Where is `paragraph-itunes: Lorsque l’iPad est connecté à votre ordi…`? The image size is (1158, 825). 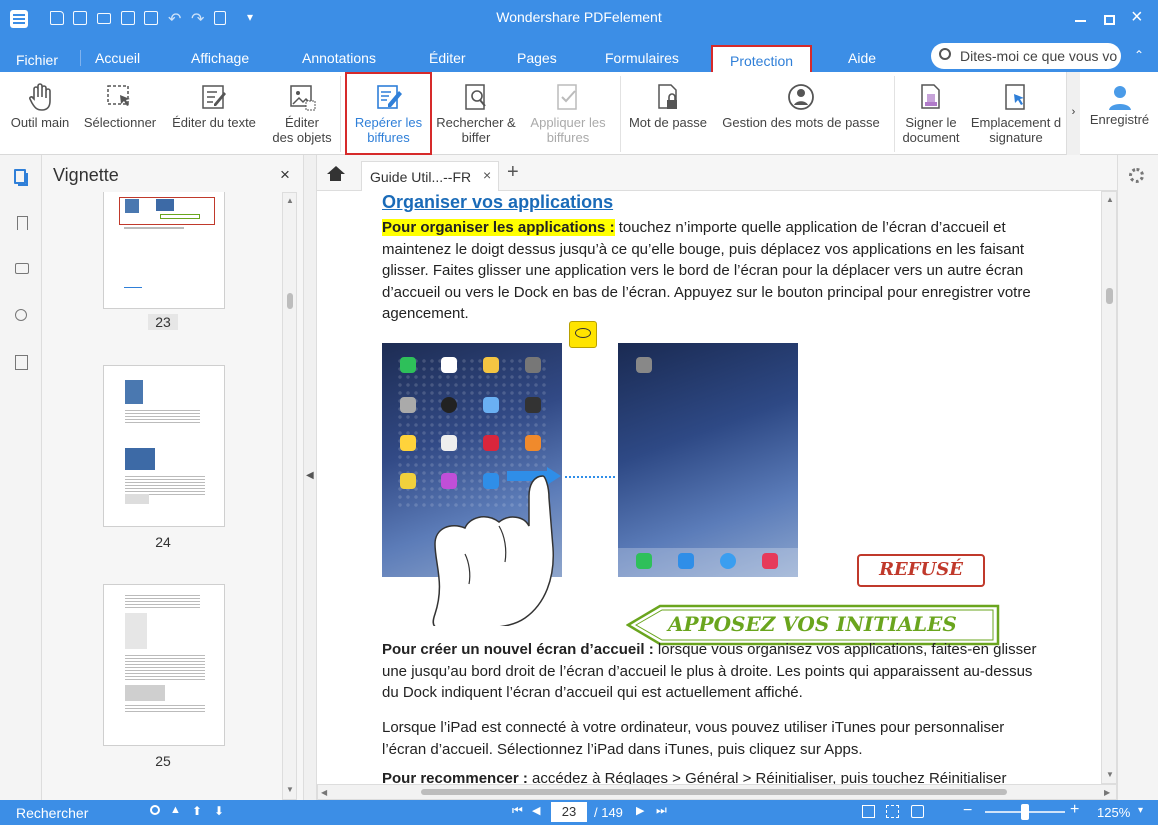
paragraph-itunes: Lorsque l’iPad est connecté à votre ordi… is located at coordinates (693, 738).